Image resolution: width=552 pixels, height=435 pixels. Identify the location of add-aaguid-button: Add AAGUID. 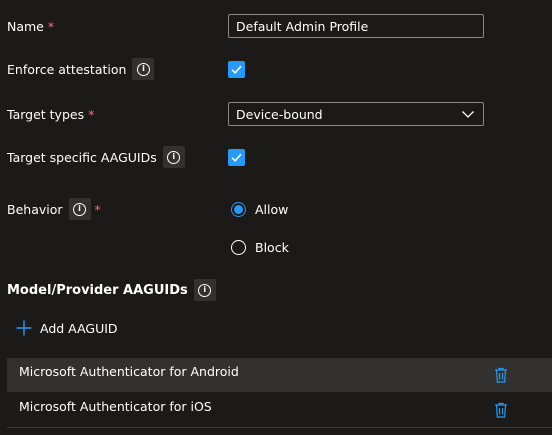
(67, 328).